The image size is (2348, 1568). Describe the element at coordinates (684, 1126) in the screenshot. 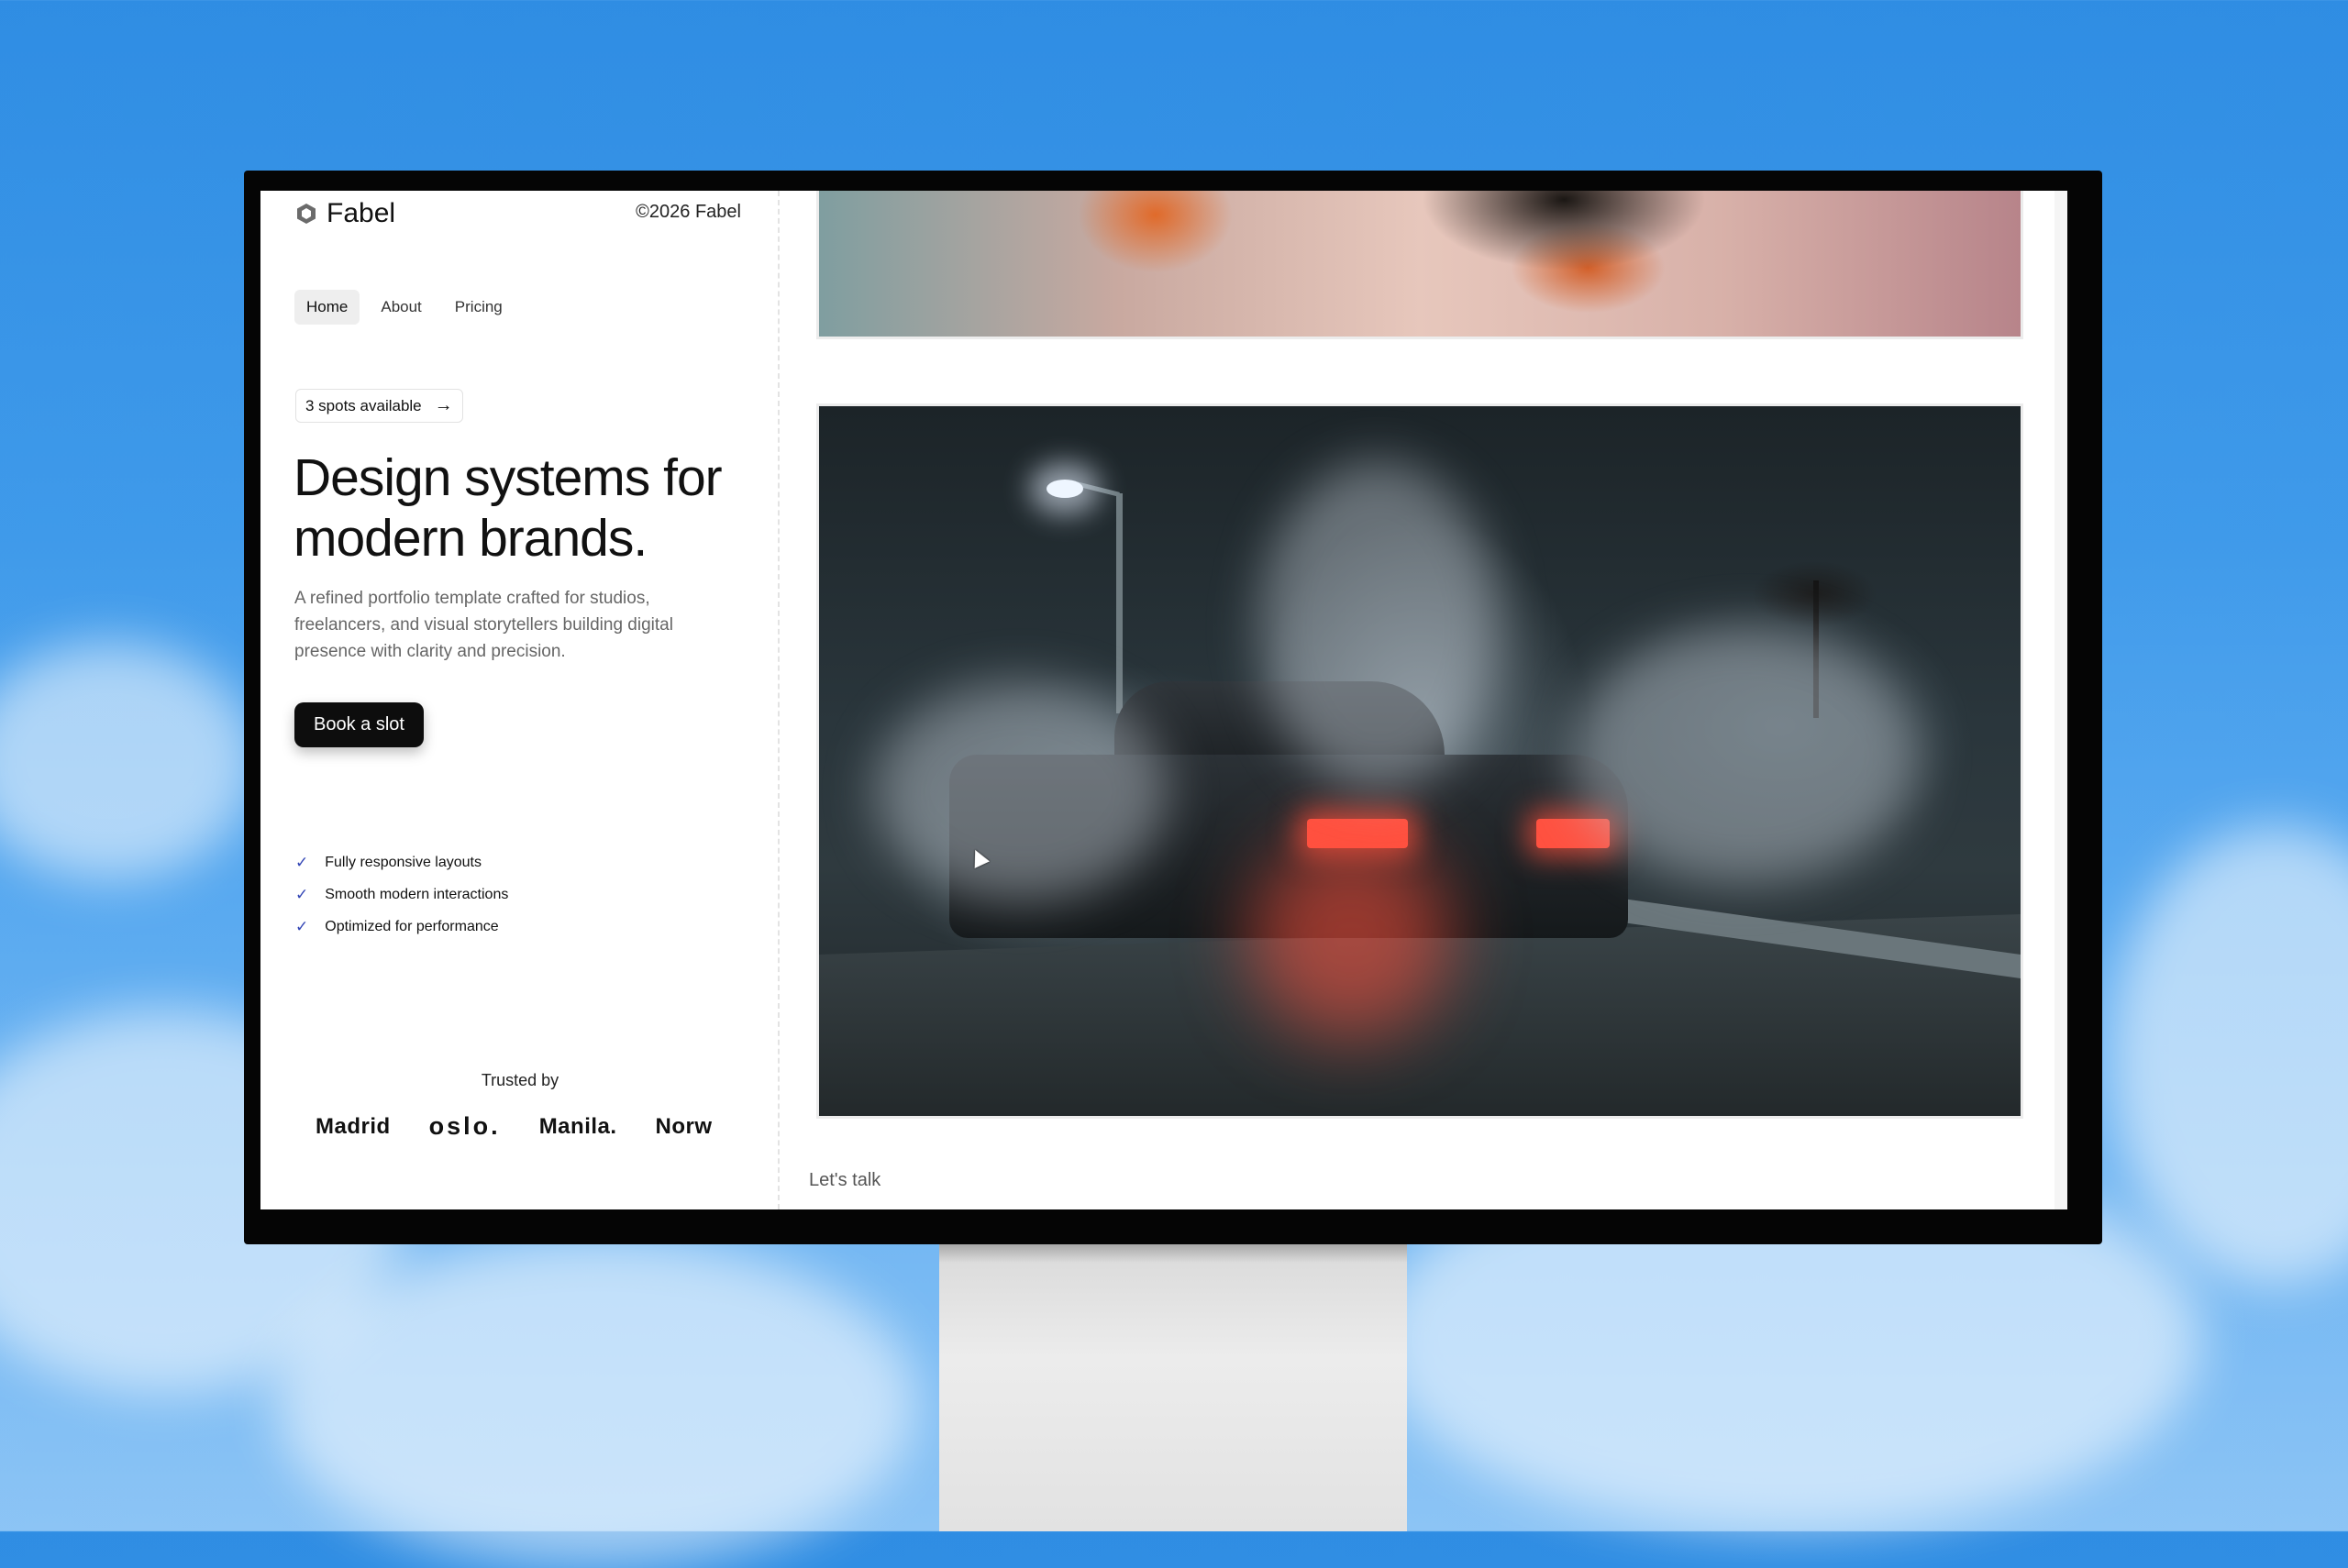

I see `brand-logo-norw: Norw` at that location.